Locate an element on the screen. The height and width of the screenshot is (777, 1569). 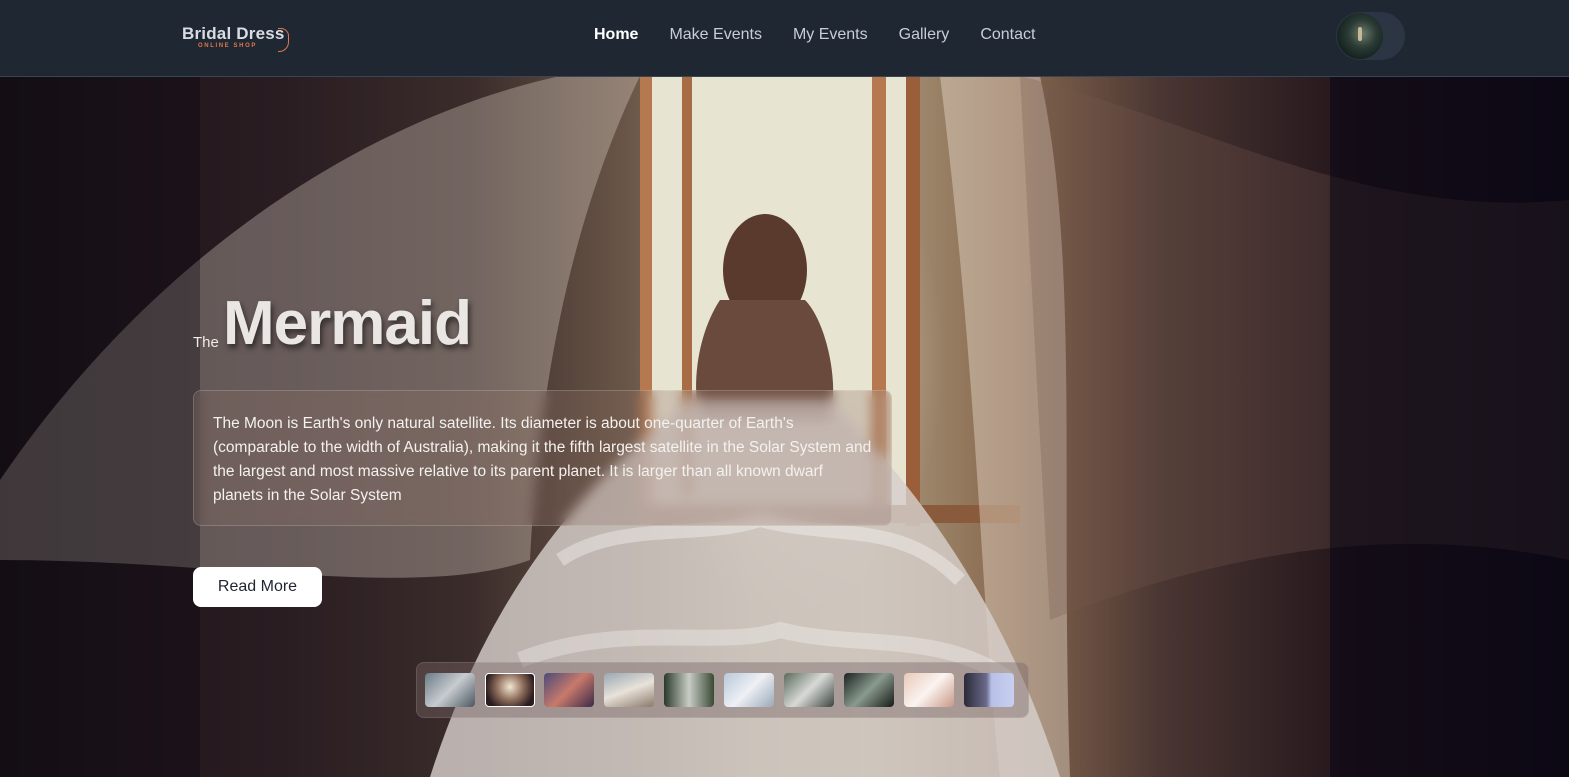
hero-title: Mermaid is located at coordinates (347, 323).